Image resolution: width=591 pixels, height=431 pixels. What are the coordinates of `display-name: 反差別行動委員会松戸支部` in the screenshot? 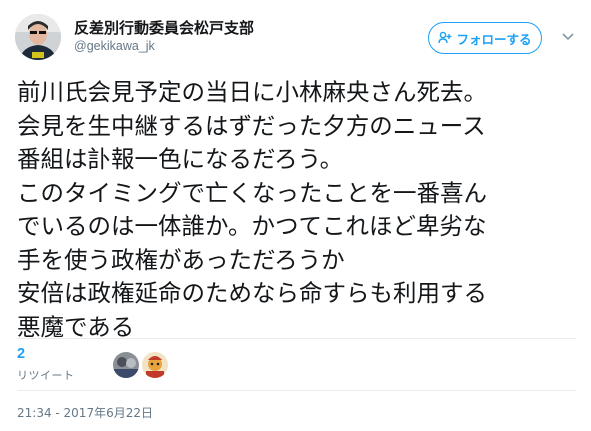 It's located at (164, 27).